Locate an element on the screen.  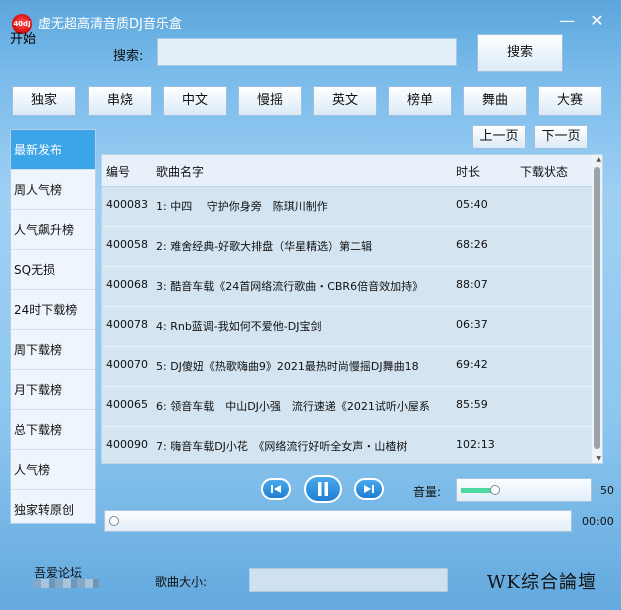
song-duration: 102:13 is located at coordinates (475, 444).